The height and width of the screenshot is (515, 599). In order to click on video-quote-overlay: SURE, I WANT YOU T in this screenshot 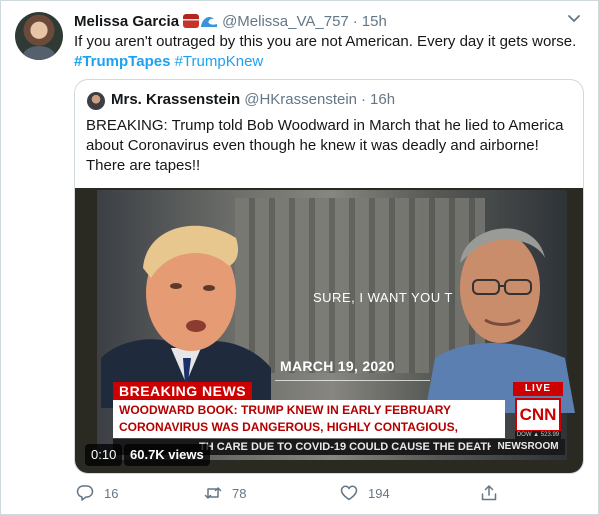, I will do `click(383, 297)`.